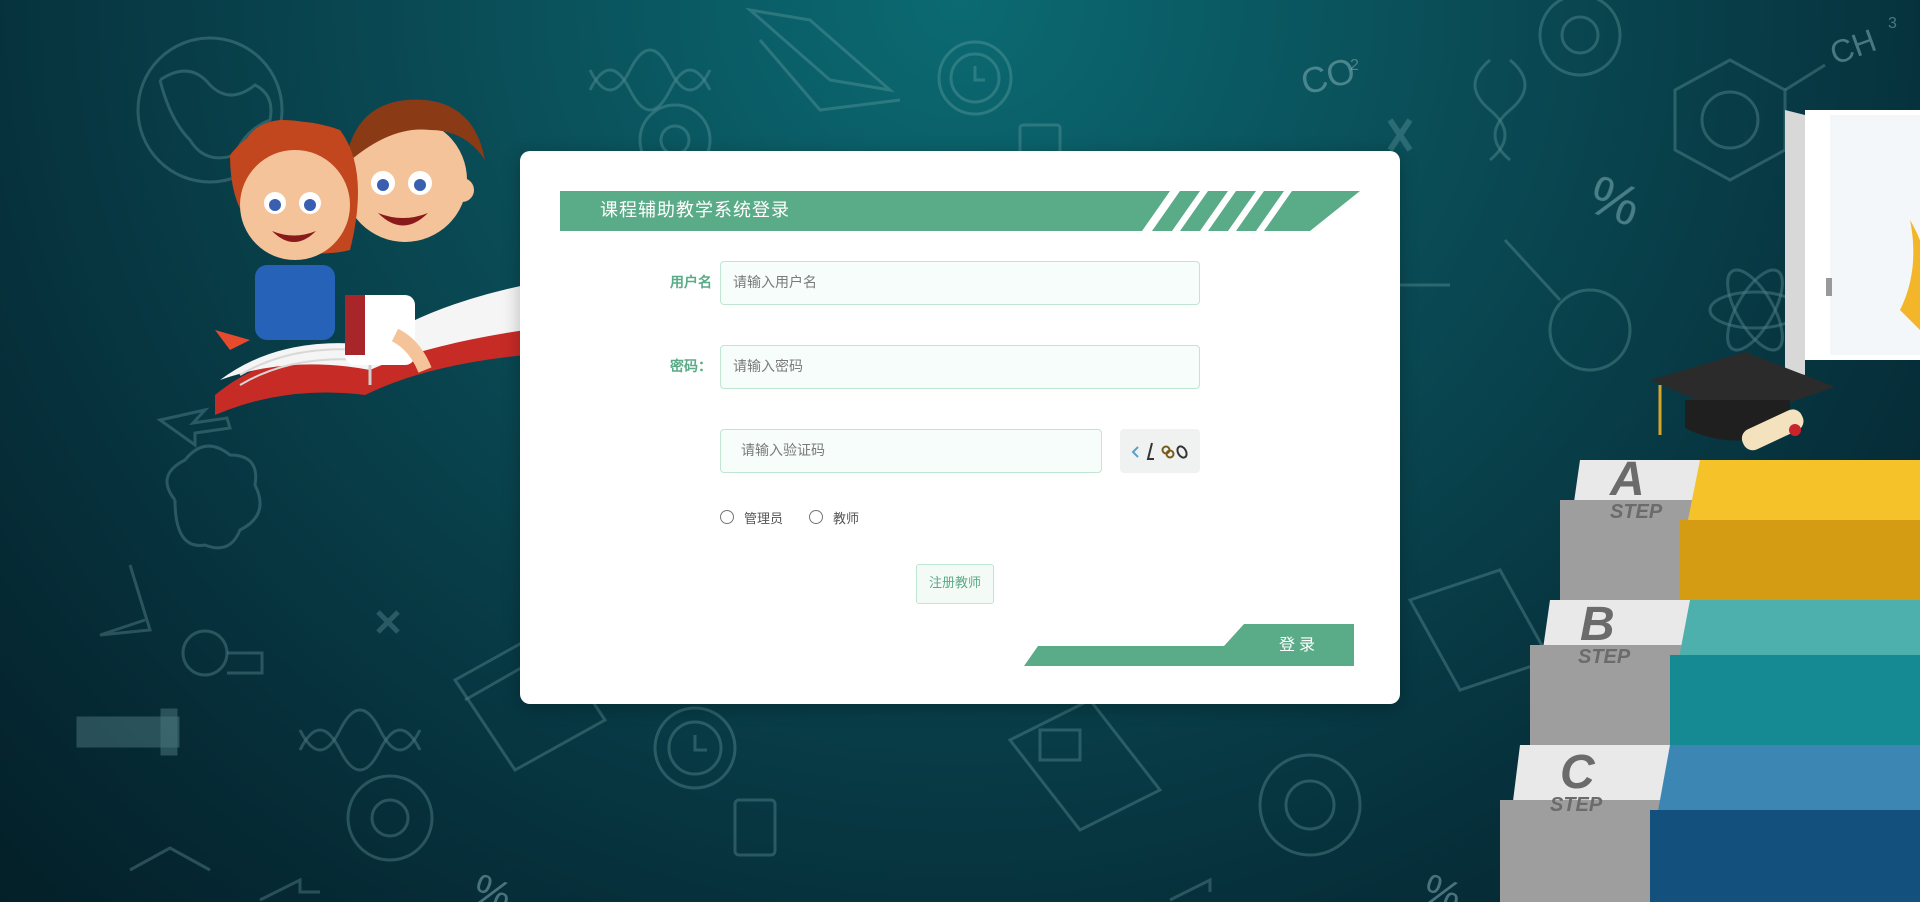 This screenshot has height=902, width=1920. Describe the element at coordinates (1853, 47) in the screenshot. I see `ch3-formula: CH` at that location.